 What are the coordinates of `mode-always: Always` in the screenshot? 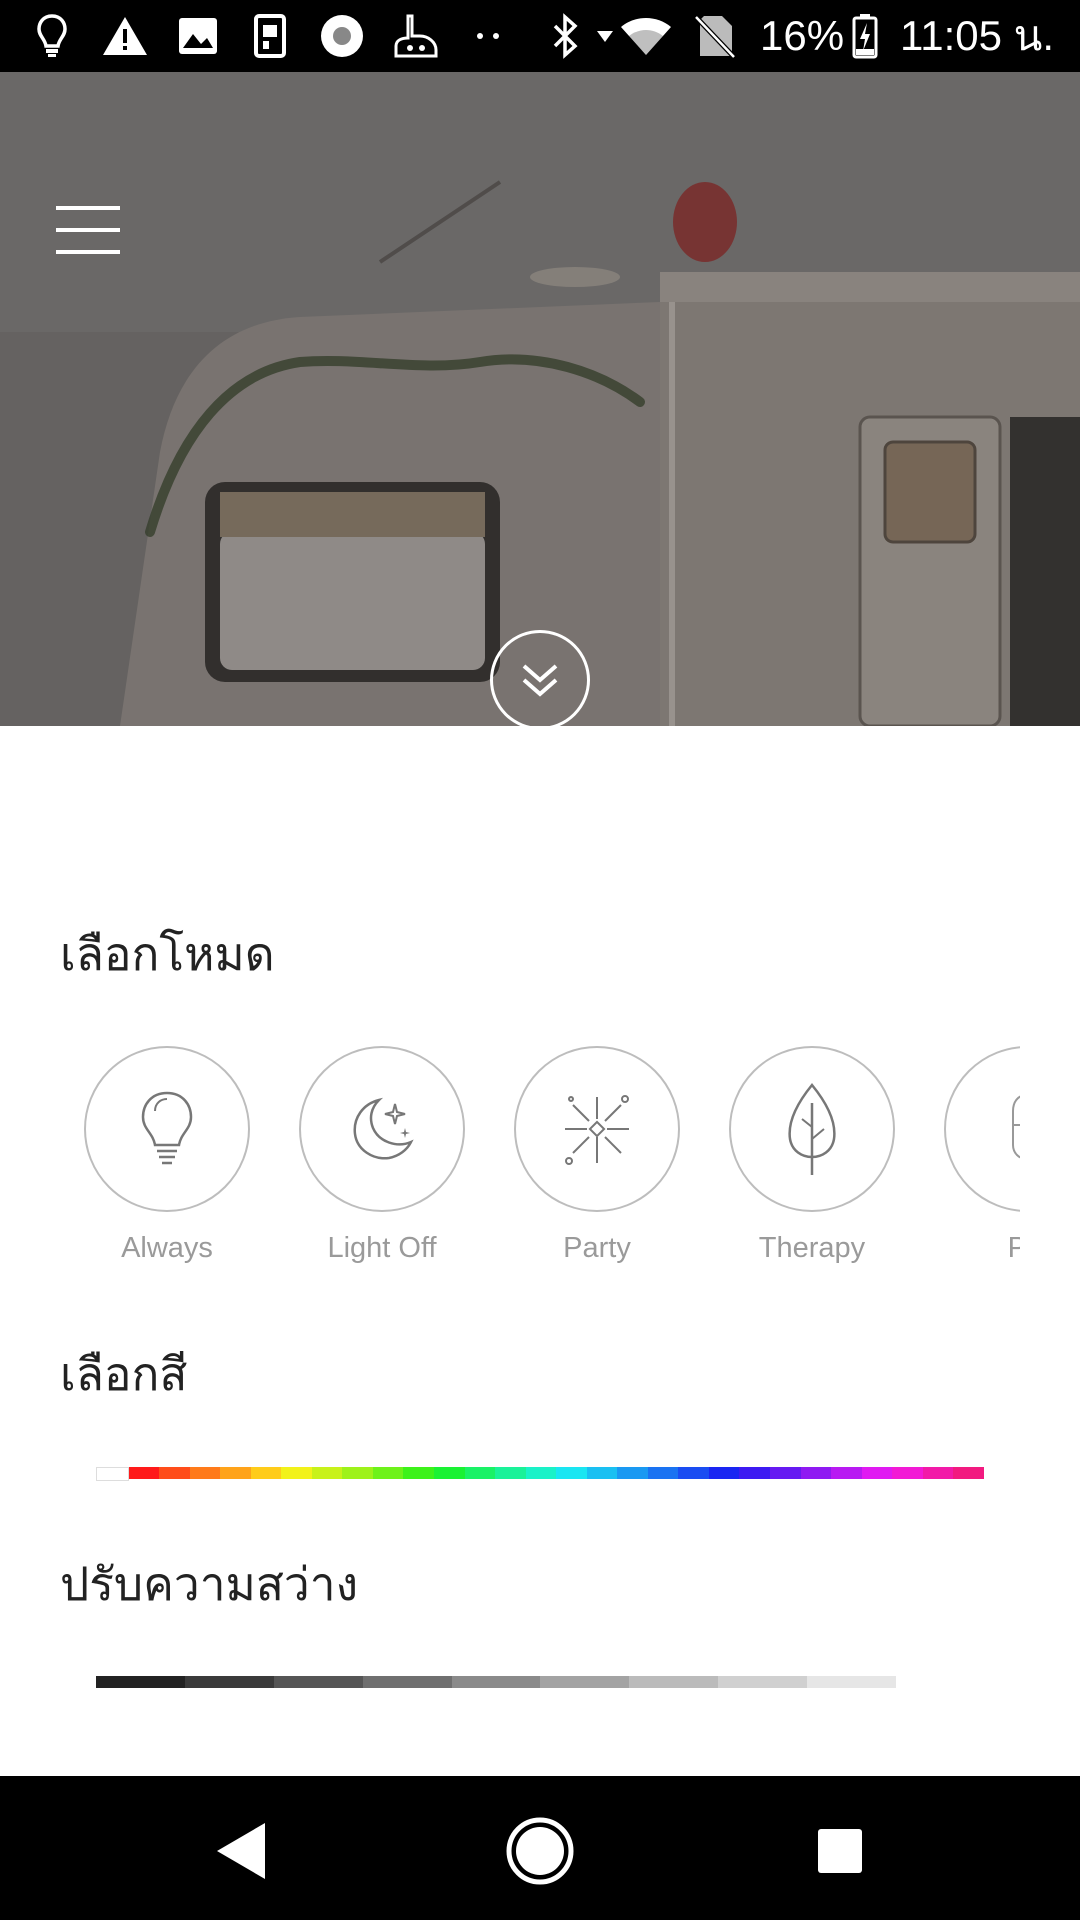 It's located at (167, 1155).